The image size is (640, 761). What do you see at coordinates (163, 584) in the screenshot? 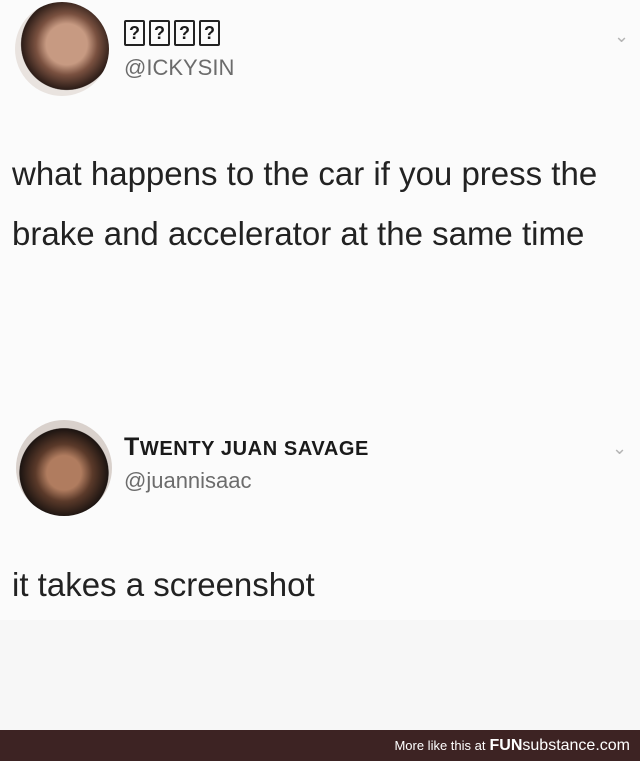
I see `tweet-text: it takes a screenshot` at bounding box center [163, 584].